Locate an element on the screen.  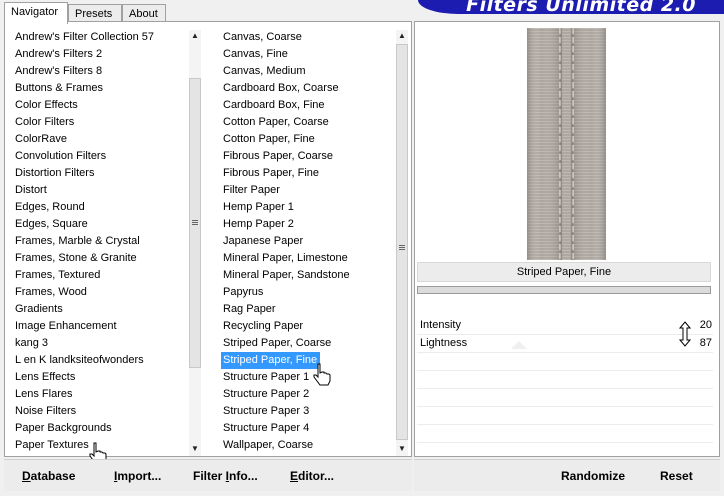
category-item: Andrew's Filters 8 is located at coordinates (99, 71).